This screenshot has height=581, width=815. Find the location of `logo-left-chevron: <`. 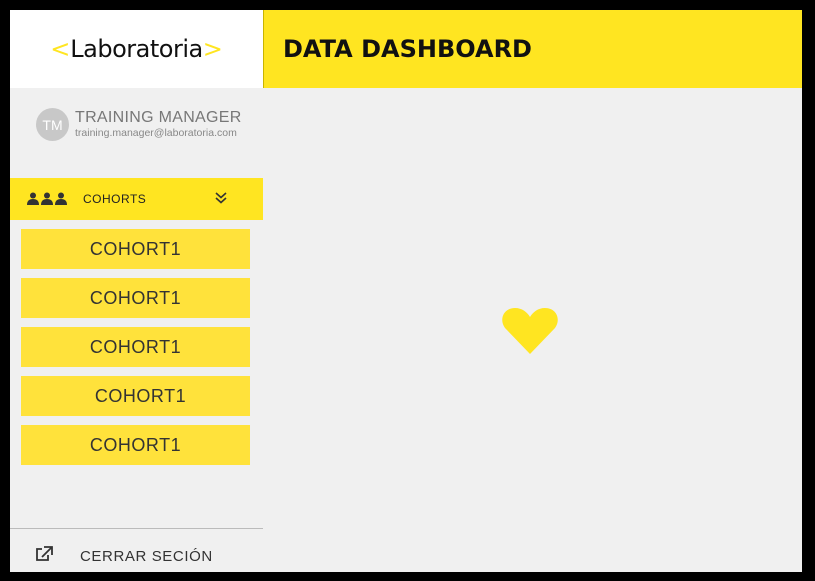

logo-left-chevron: < is located at coordinates (60, 49).